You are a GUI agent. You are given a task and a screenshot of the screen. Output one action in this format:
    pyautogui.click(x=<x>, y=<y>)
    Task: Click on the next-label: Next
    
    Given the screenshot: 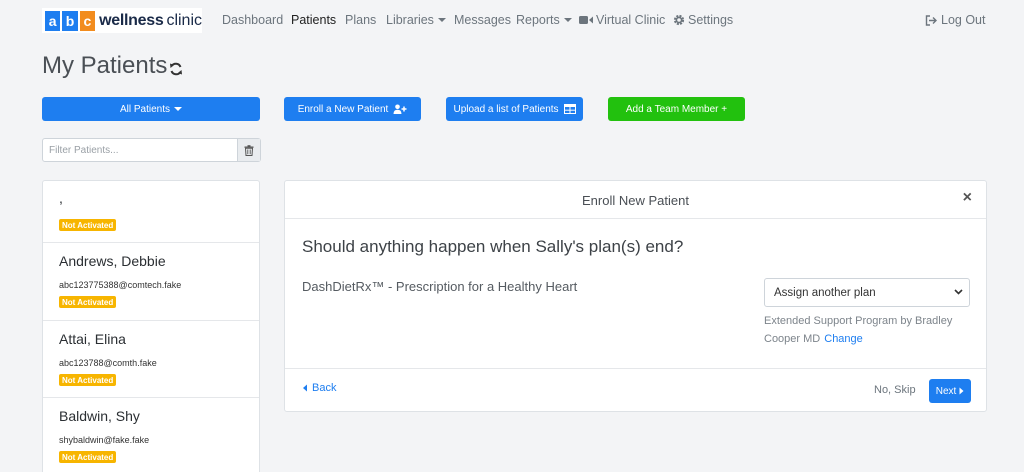 What is the action you would take?
    pyautogui.click(x=946, y=391)
    